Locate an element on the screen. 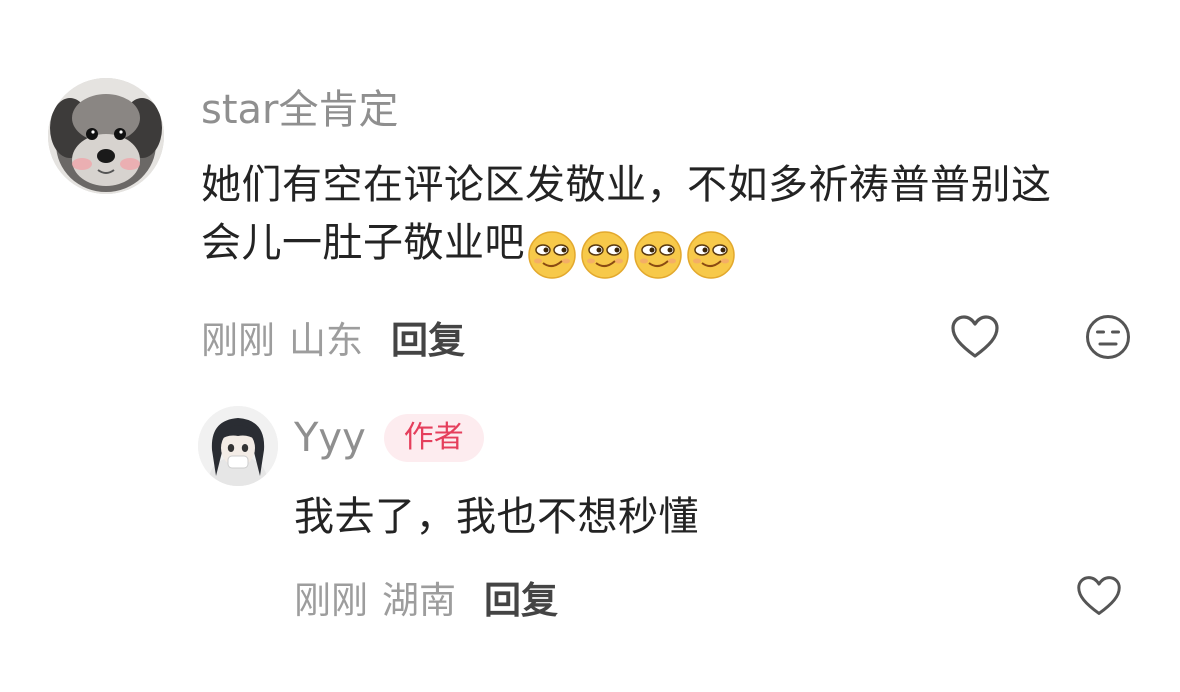  comment-text-line: 她们有空在评论区发敬业，不如多祈祷普普别这 is located at coordinates (626, 185).